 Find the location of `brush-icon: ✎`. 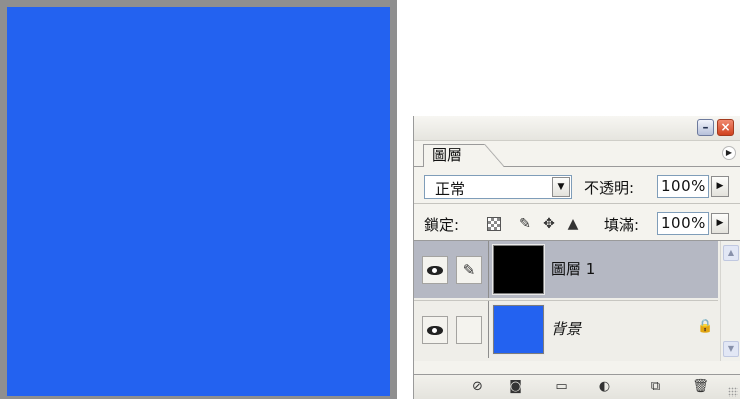

brush-icon: ✎ is located at coordinates (469, 270).